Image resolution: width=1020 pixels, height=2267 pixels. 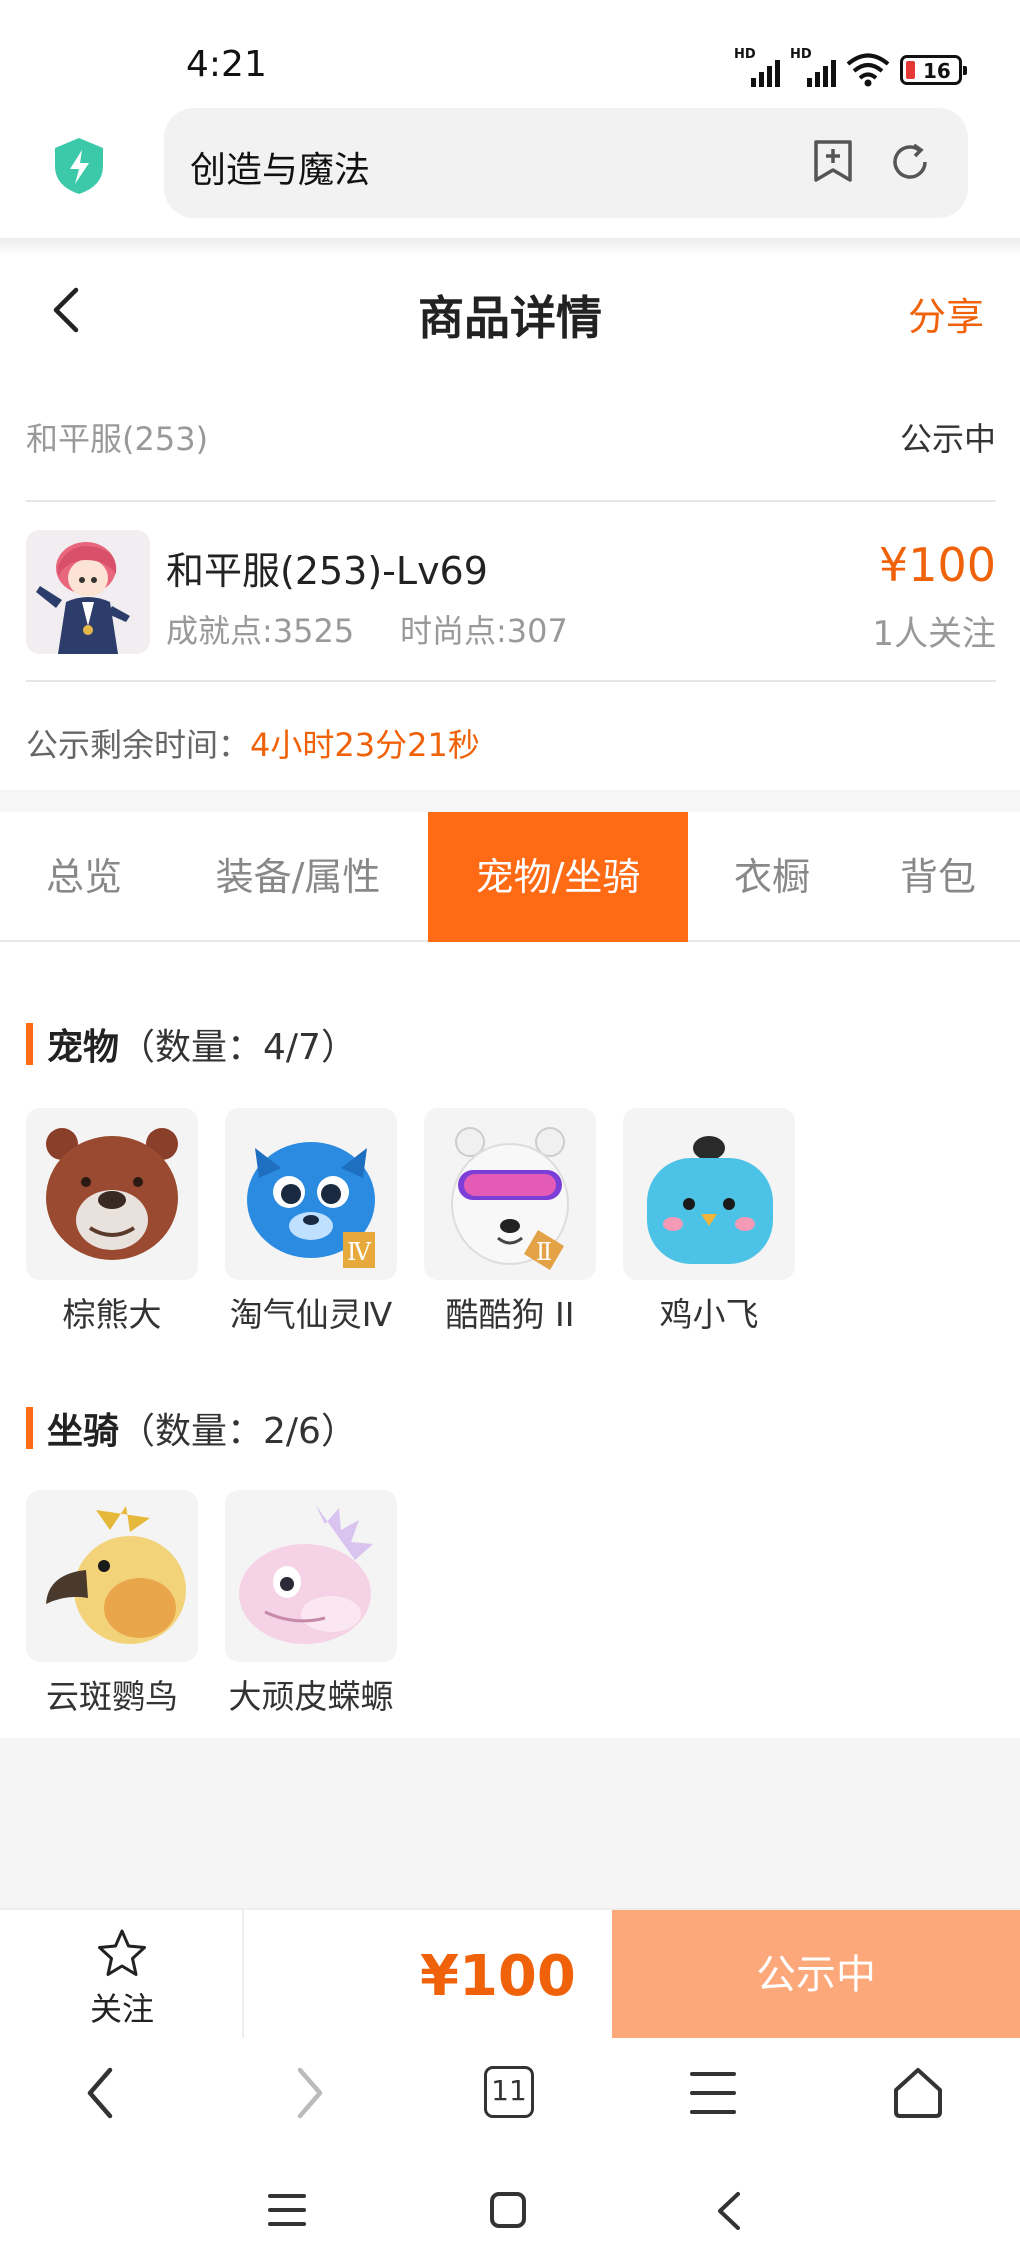 What do you see at coordinates (510, 318) in the screenshot?
I see `page-title: 商品详情` at bounding box center [510, 318].